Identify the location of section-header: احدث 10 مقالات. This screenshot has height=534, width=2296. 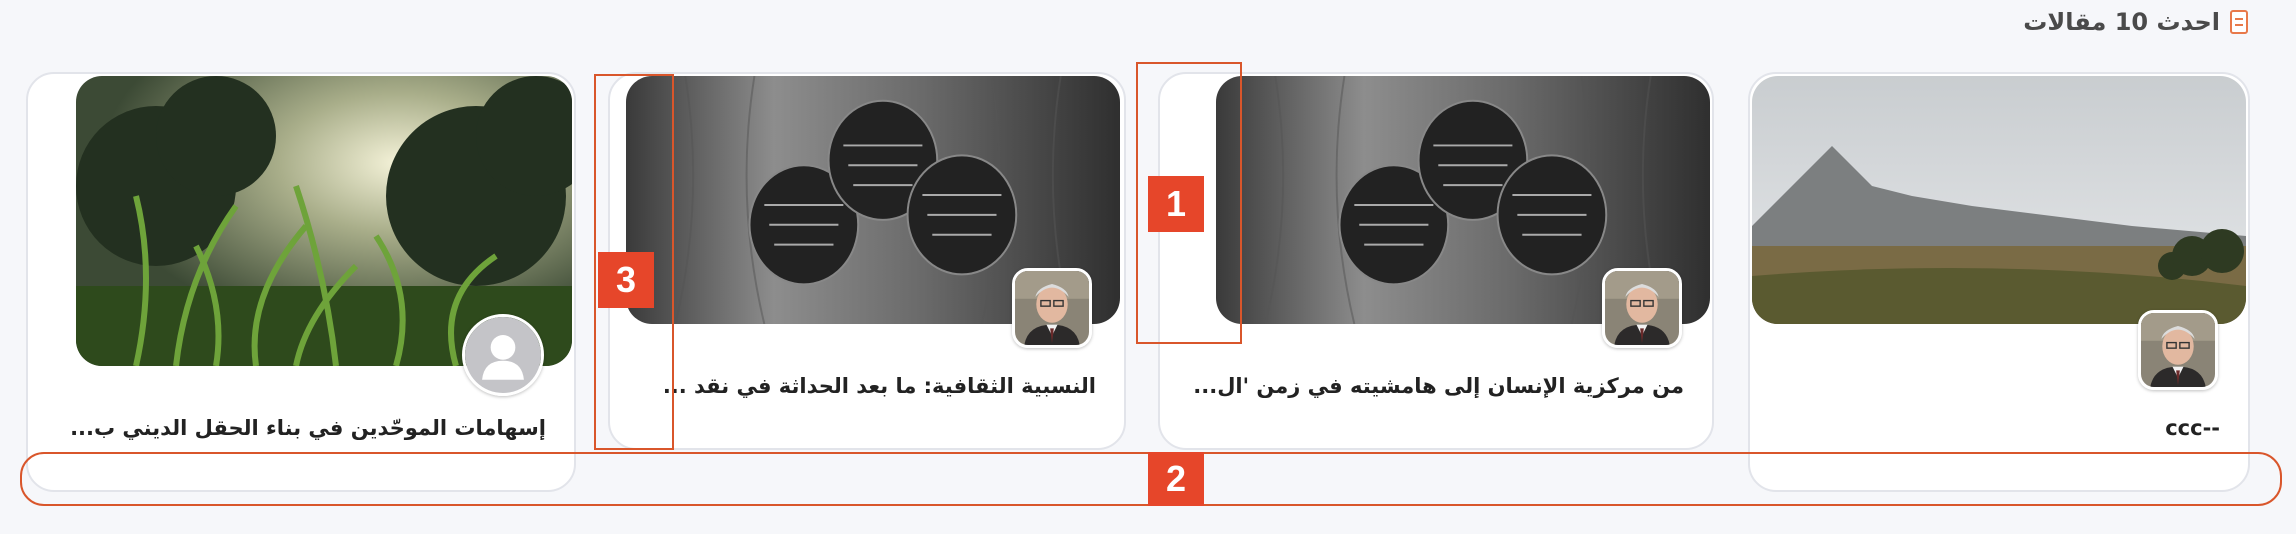
(2135, 22).